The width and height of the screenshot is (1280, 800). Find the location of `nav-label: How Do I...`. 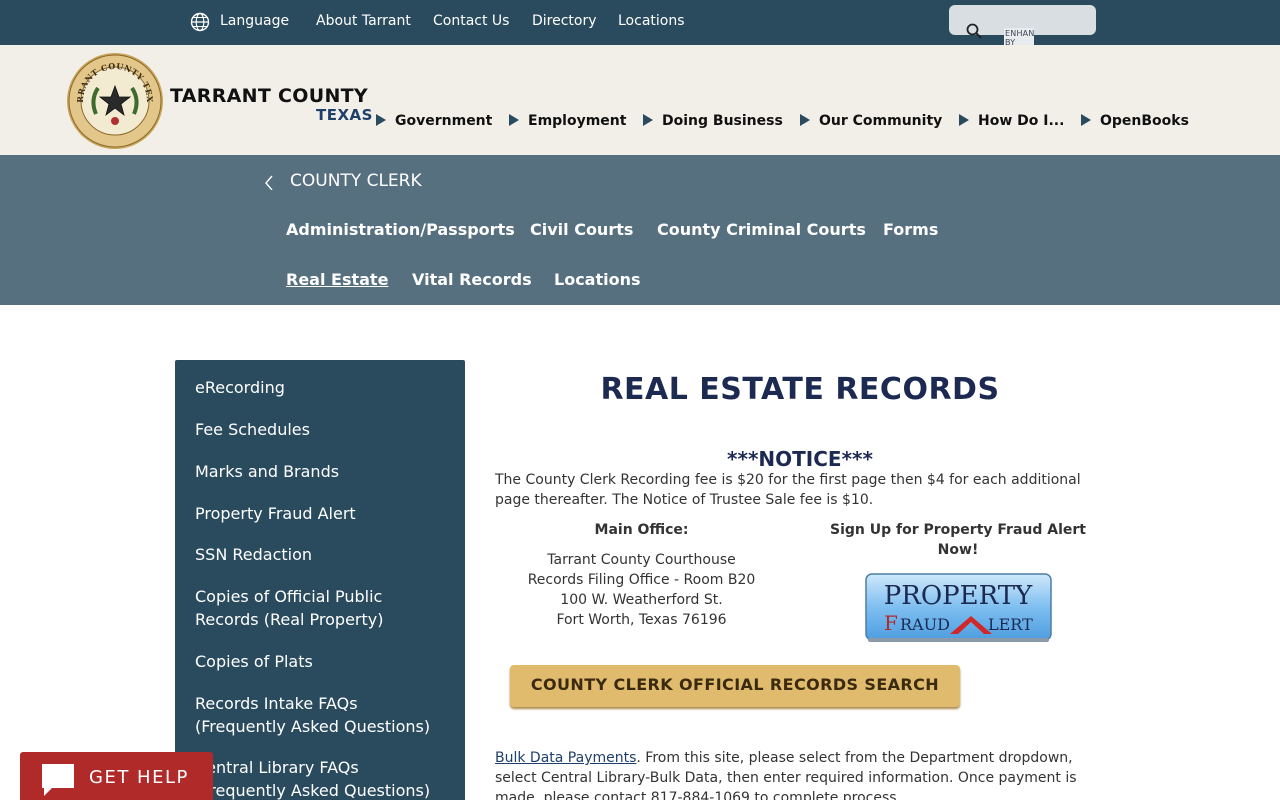

nav-label: How Do I... is located at coordinates (1021, 121).